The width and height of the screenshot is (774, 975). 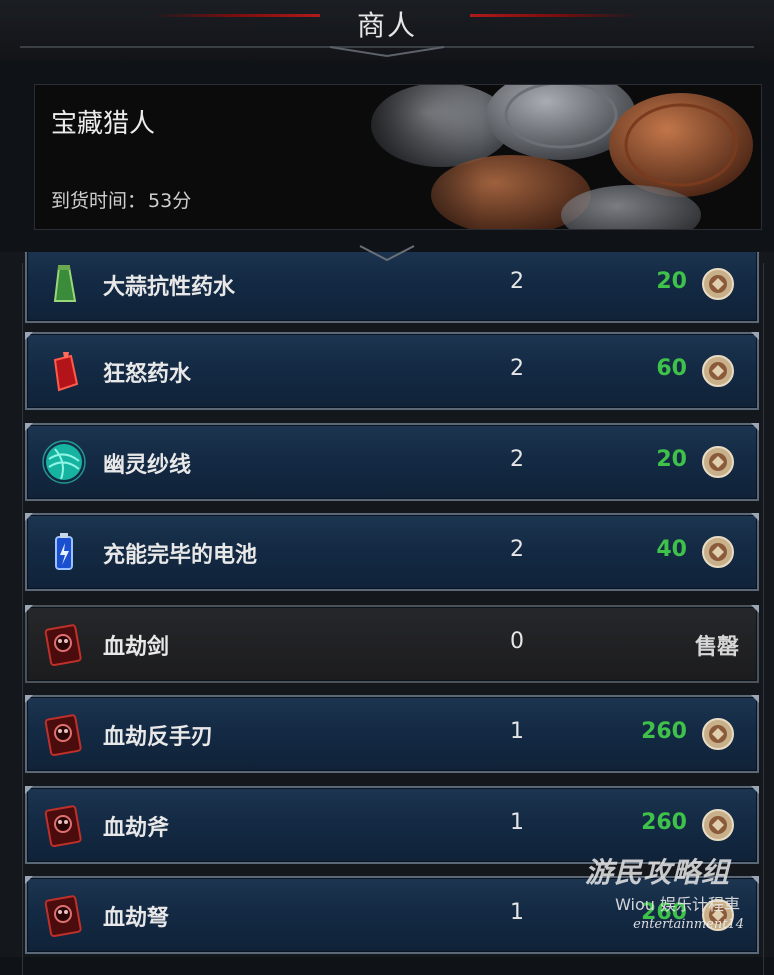 I want to click on item-name: 幽灵纱线, so click(x=147, y=465).